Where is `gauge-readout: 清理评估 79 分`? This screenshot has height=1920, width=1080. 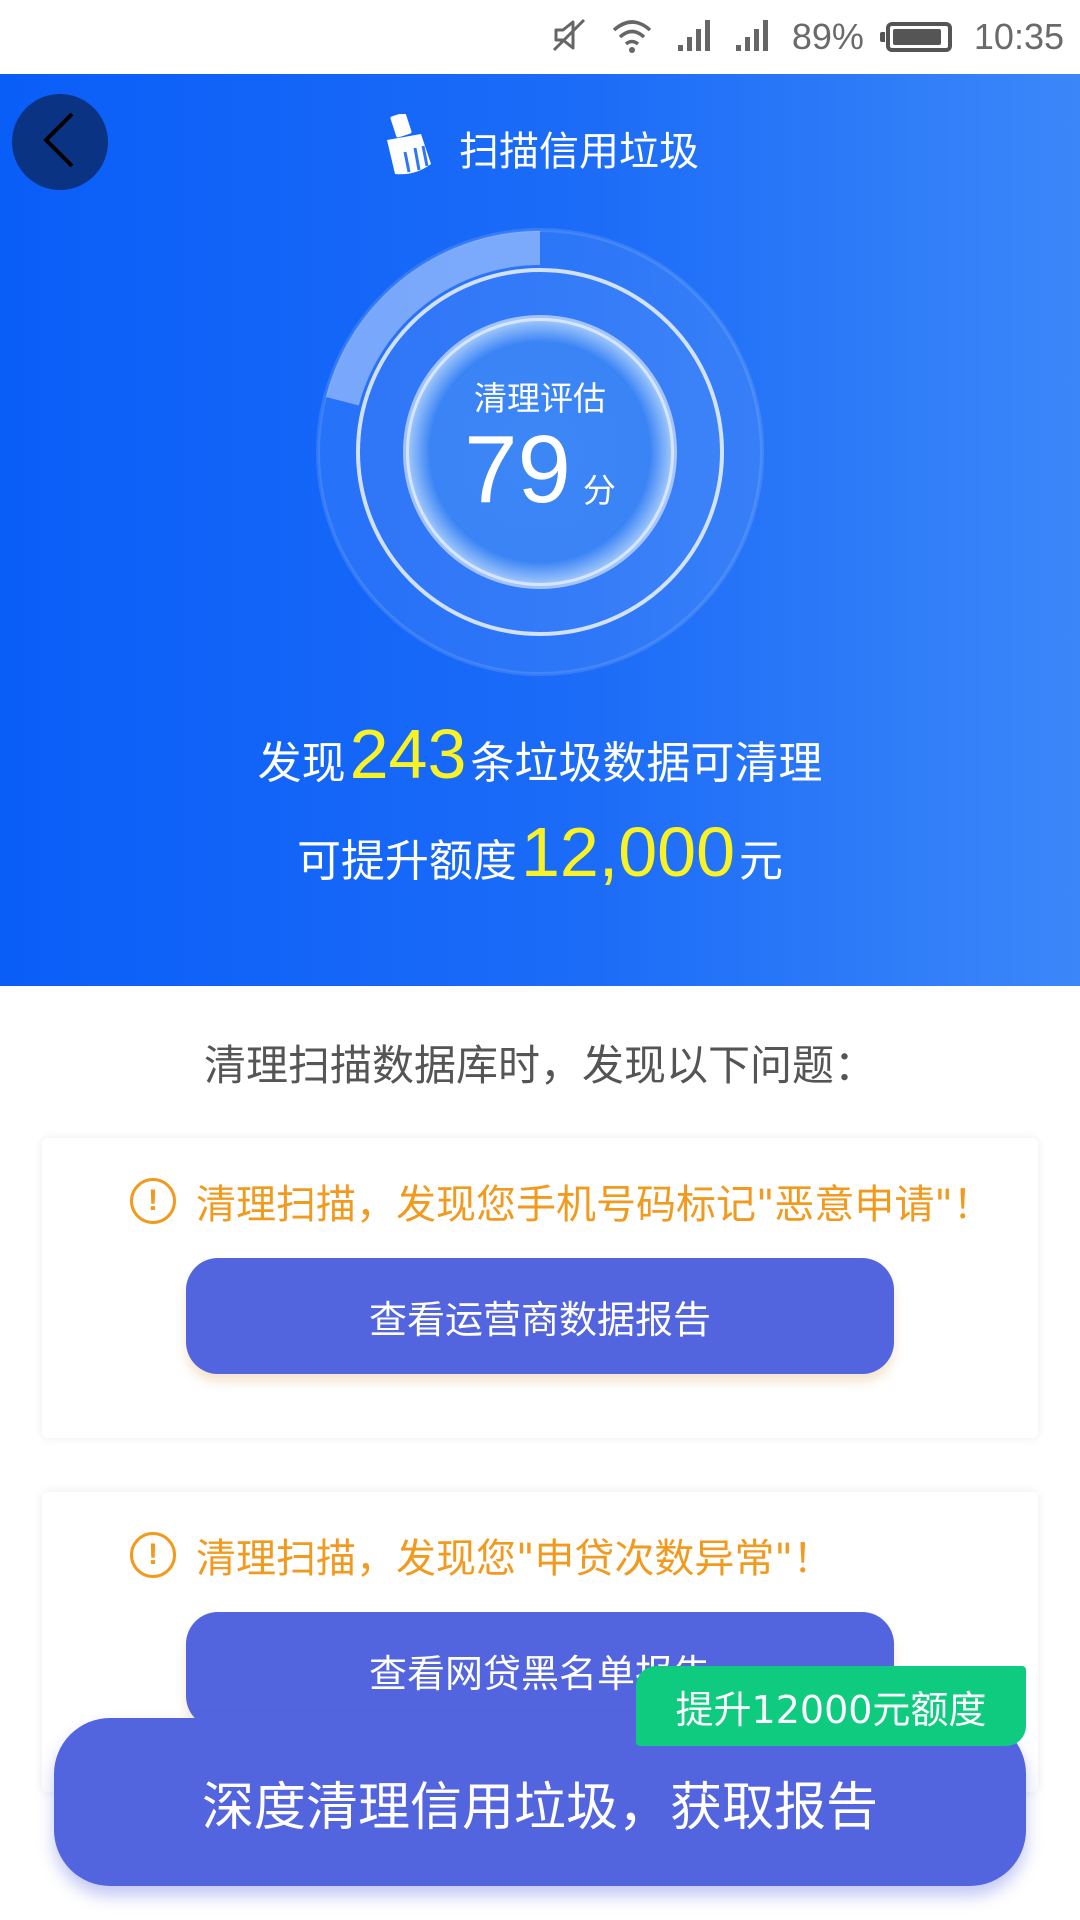 gauge-readout: 清理评估 79 分 is located at coordinates (540, 452).